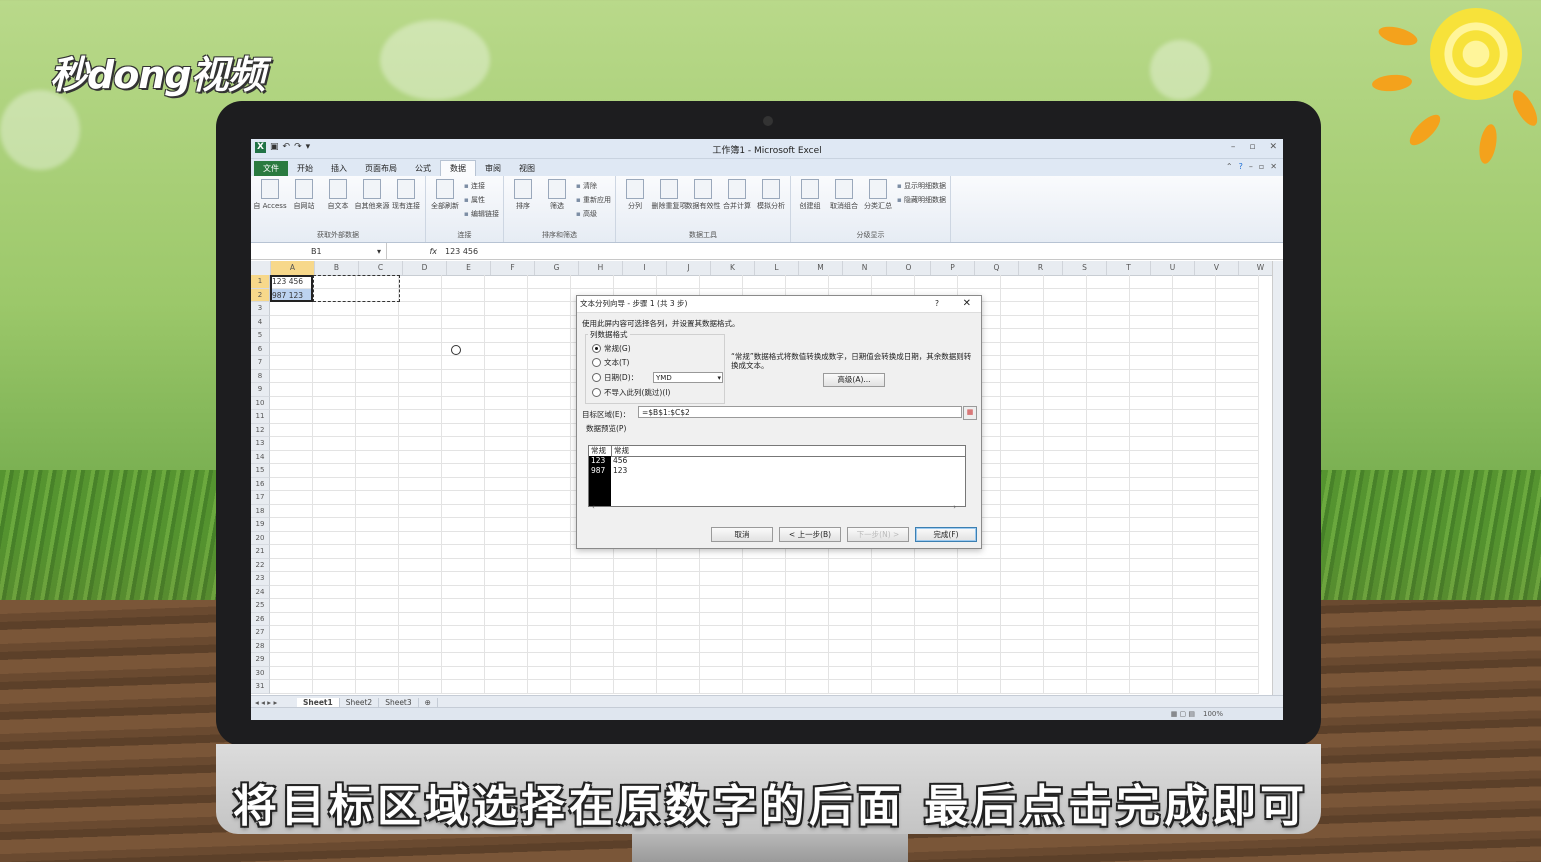  I want to click on row-header: 18, so click(260, 511).